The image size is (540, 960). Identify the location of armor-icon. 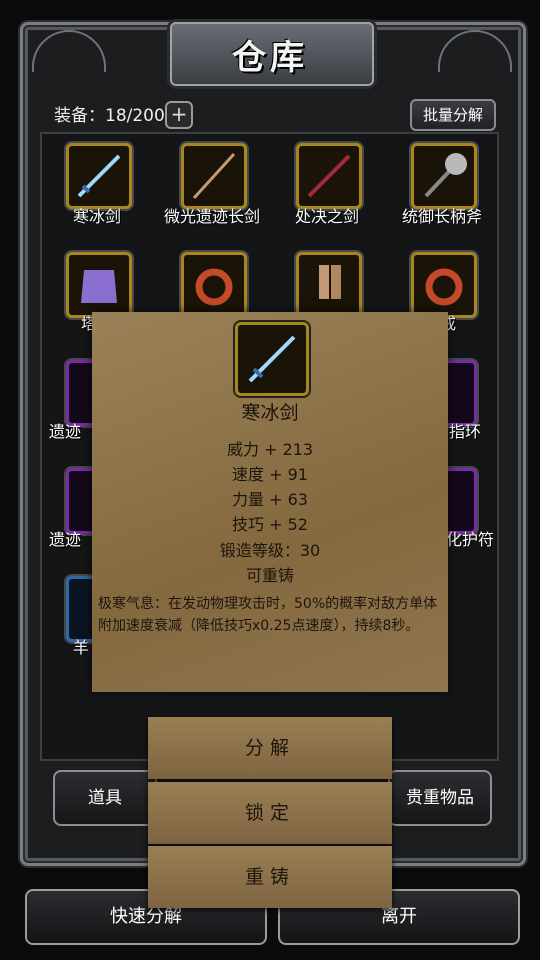
(99, 286).